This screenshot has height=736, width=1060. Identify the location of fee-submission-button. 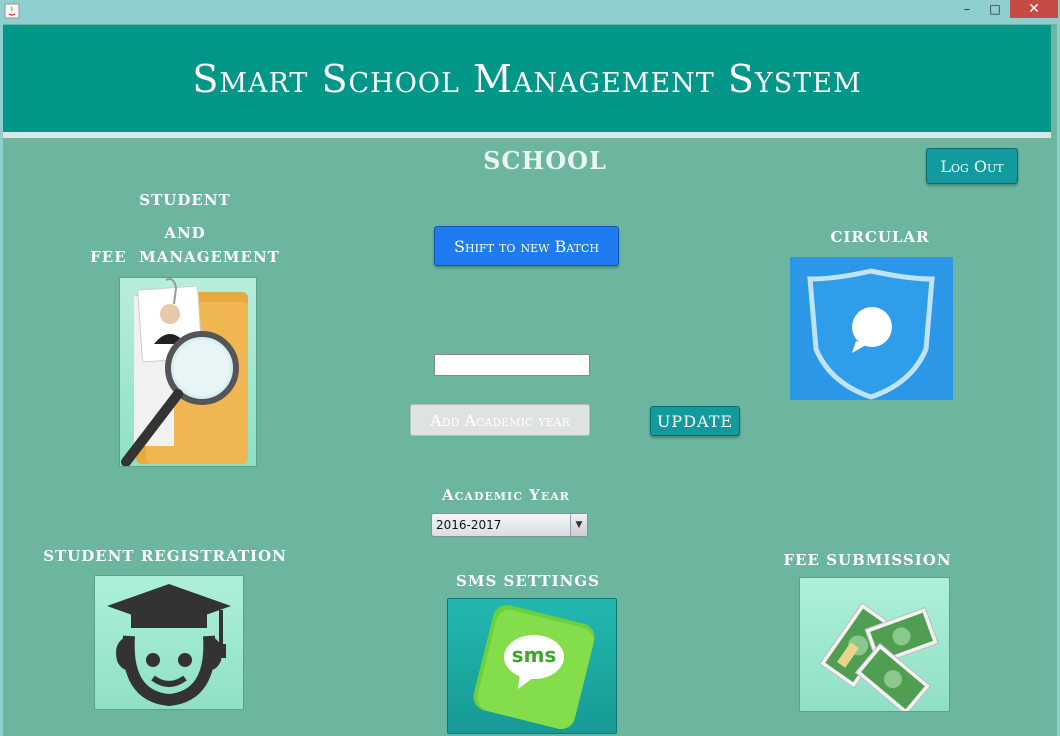
(874, 644).